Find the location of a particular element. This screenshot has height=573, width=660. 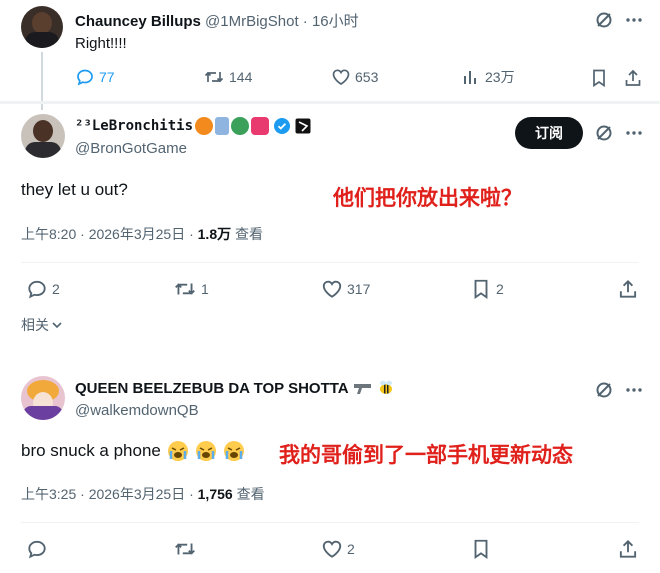

like-button: 653 is located at coordinates (354, 77).